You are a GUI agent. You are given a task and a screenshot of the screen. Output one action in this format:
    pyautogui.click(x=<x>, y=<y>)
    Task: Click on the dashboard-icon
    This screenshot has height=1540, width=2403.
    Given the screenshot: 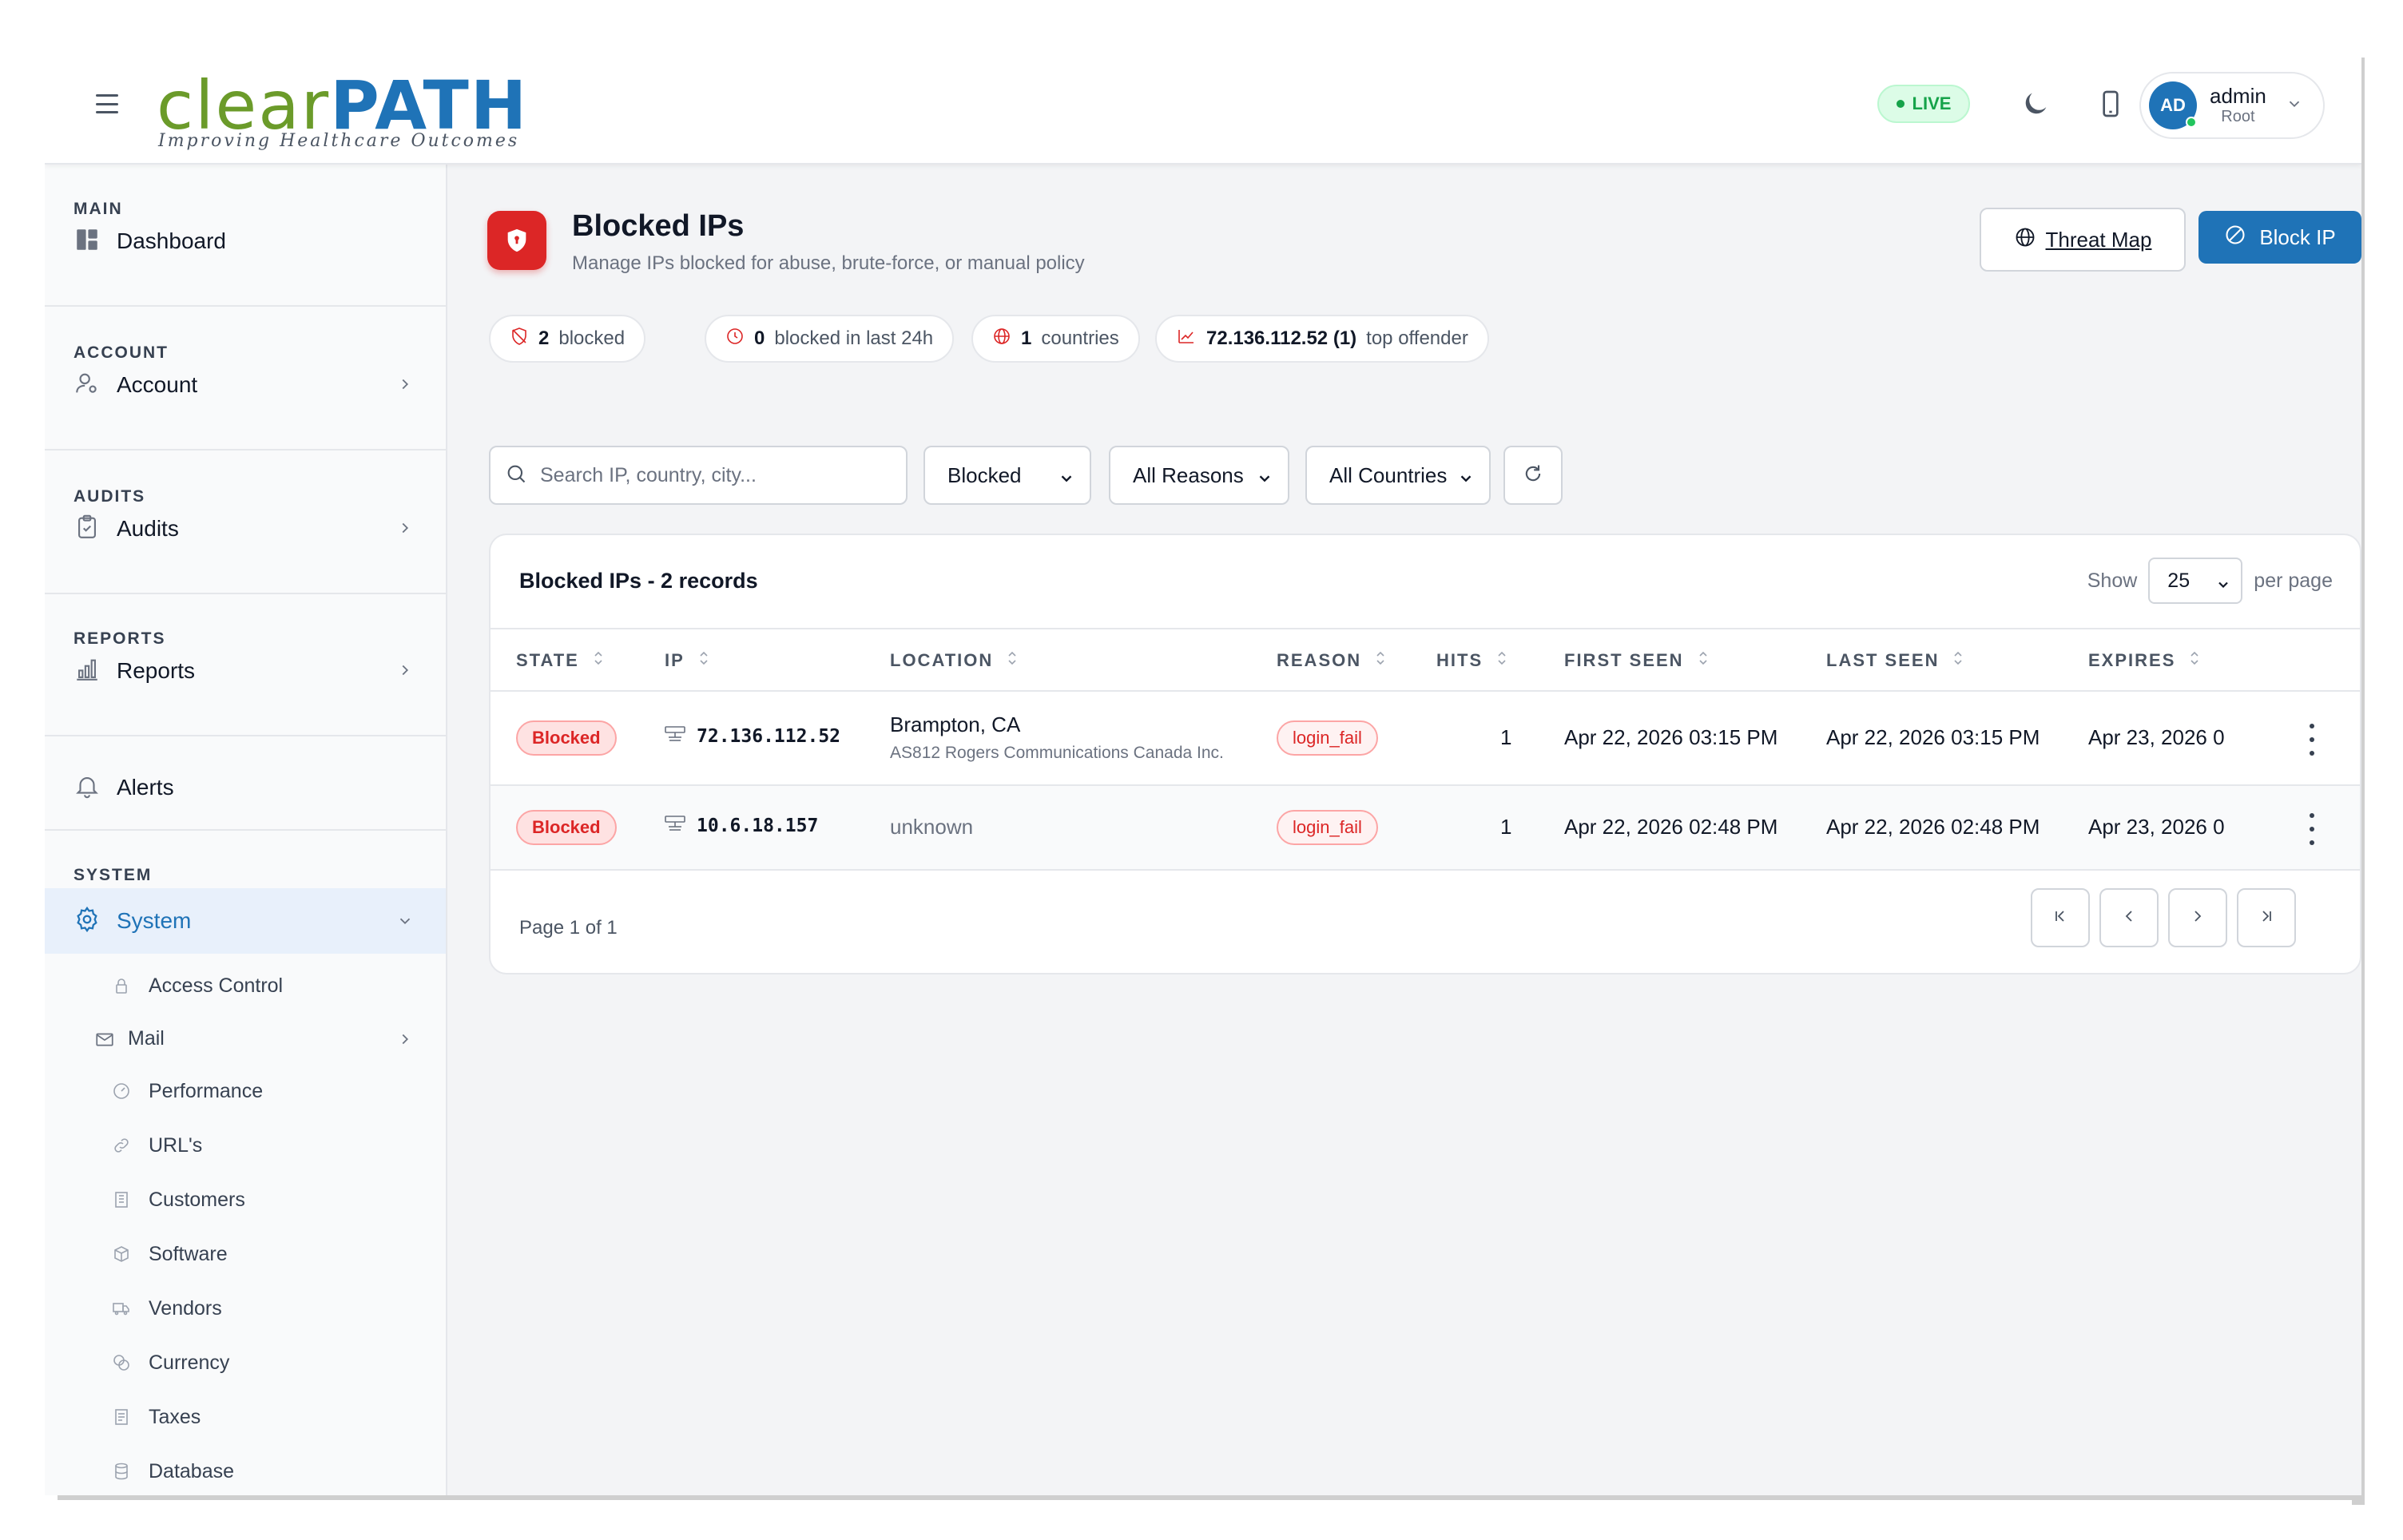 What is the action you would take?
    pyautogui.click(x=87, y=241)
    